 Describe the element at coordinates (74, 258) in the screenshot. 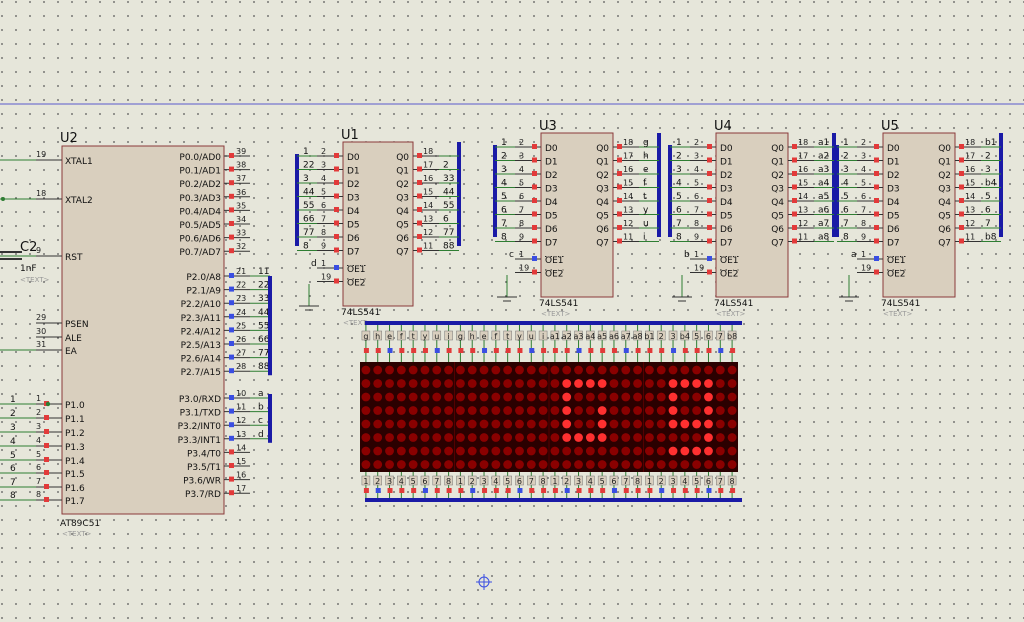

I see `u2-pin-label: RST` at that location.